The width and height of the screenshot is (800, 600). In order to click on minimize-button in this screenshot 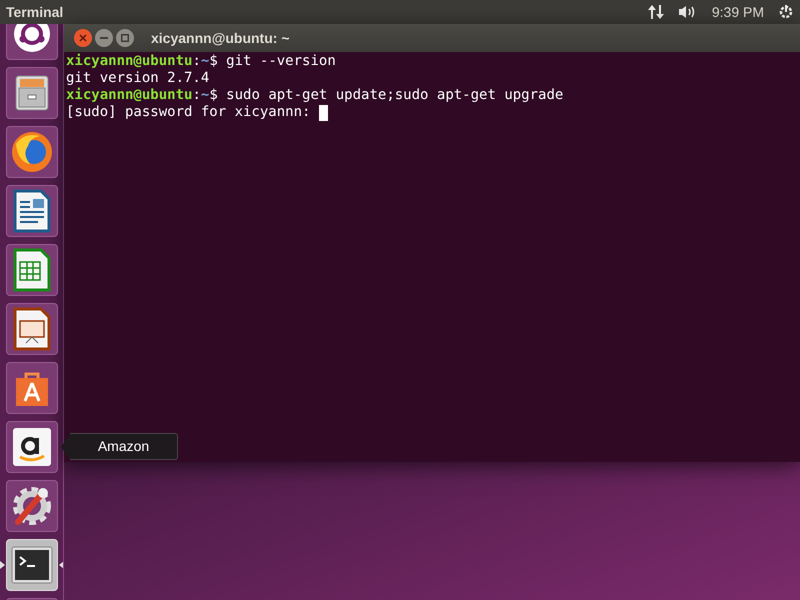, I will do `click(104, 38)`.